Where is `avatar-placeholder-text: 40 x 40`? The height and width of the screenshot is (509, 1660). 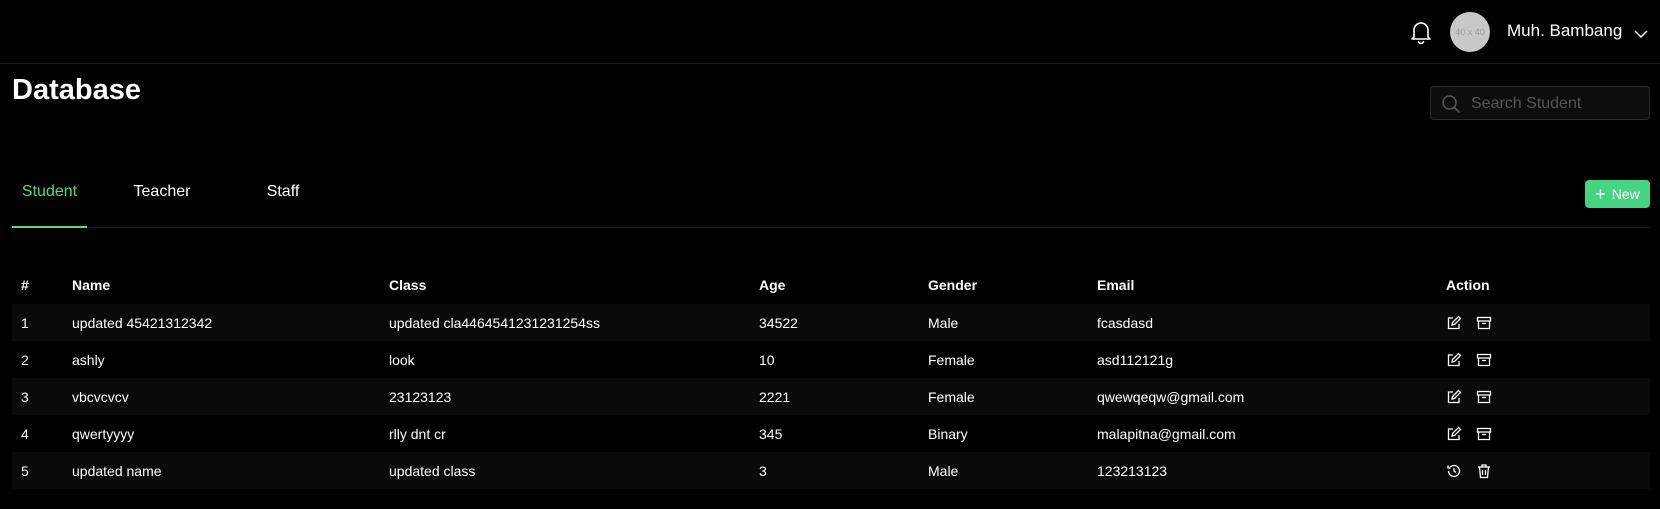
avatar-placeholder-text: 40 x 40 is located at coordinates (1470, 32).